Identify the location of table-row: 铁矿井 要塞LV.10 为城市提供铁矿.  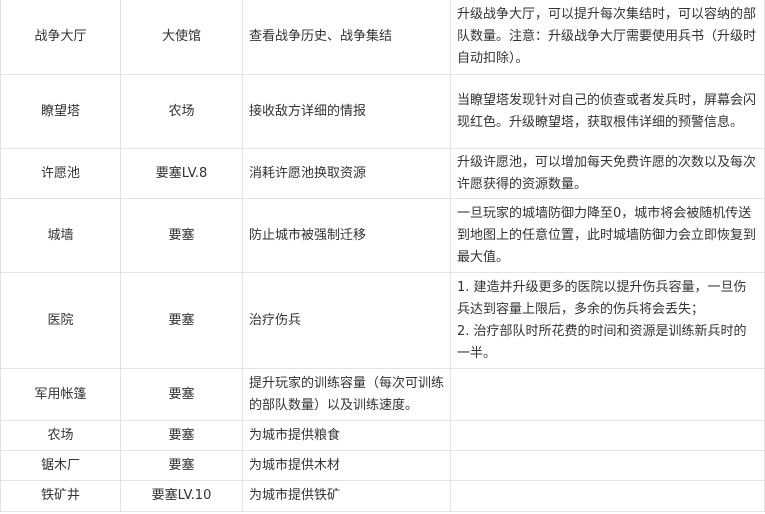
(382, 496).